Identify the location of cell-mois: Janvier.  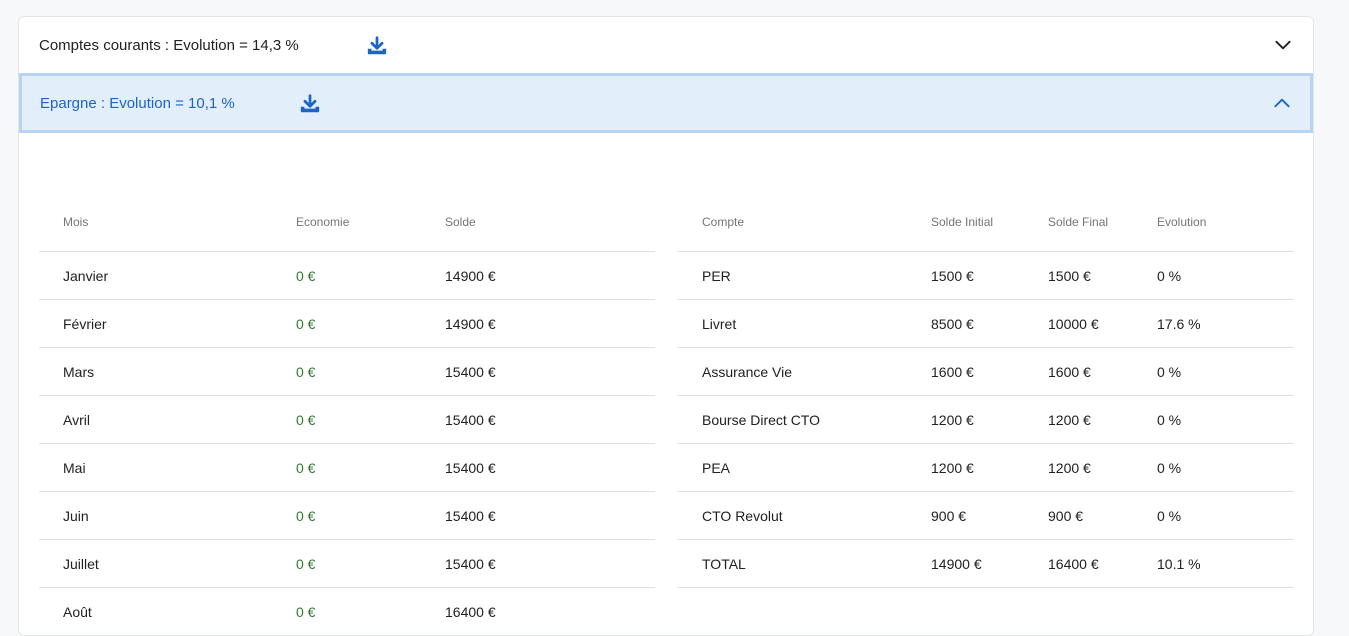
(167, 275).